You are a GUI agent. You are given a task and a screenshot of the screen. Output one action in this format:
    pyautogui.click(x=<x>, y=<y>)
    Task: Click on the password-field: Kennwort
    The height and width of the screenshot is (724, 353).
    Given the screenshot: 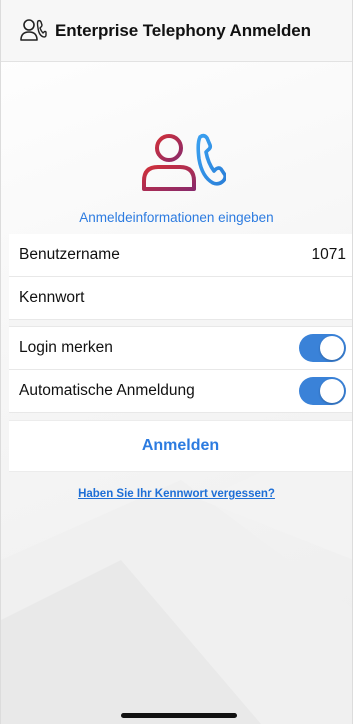 What is the action you would take?
    pyautogui.click(x=180, y=298)
    